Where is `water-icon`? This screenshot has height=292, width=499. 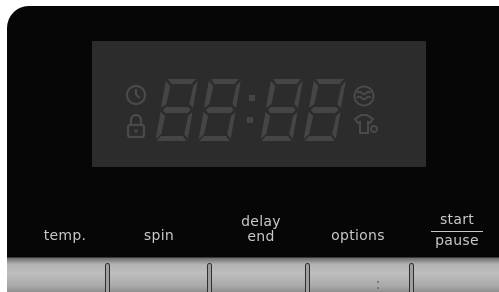 water-icon is located at coordinates (364, 96).